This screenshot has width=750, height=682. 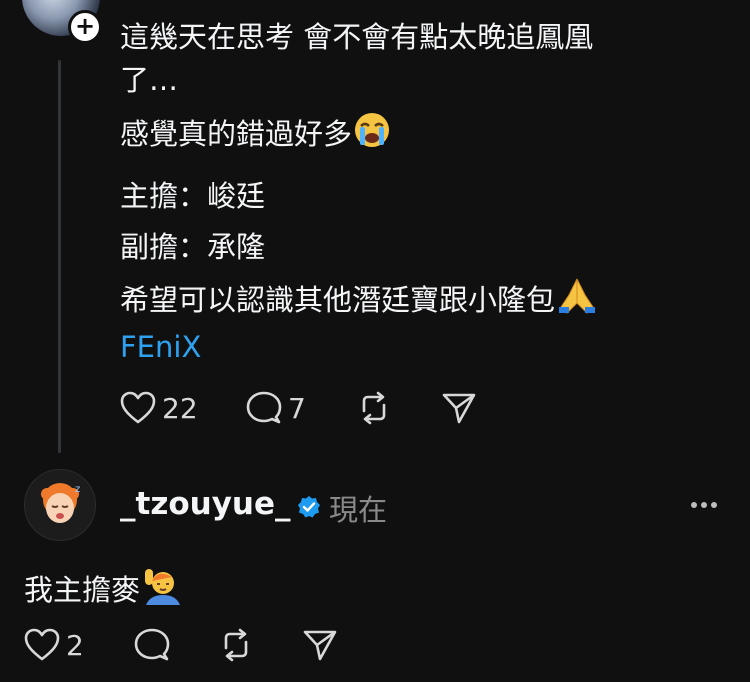 I want to click on repost-button, so click(x=374, y=408).